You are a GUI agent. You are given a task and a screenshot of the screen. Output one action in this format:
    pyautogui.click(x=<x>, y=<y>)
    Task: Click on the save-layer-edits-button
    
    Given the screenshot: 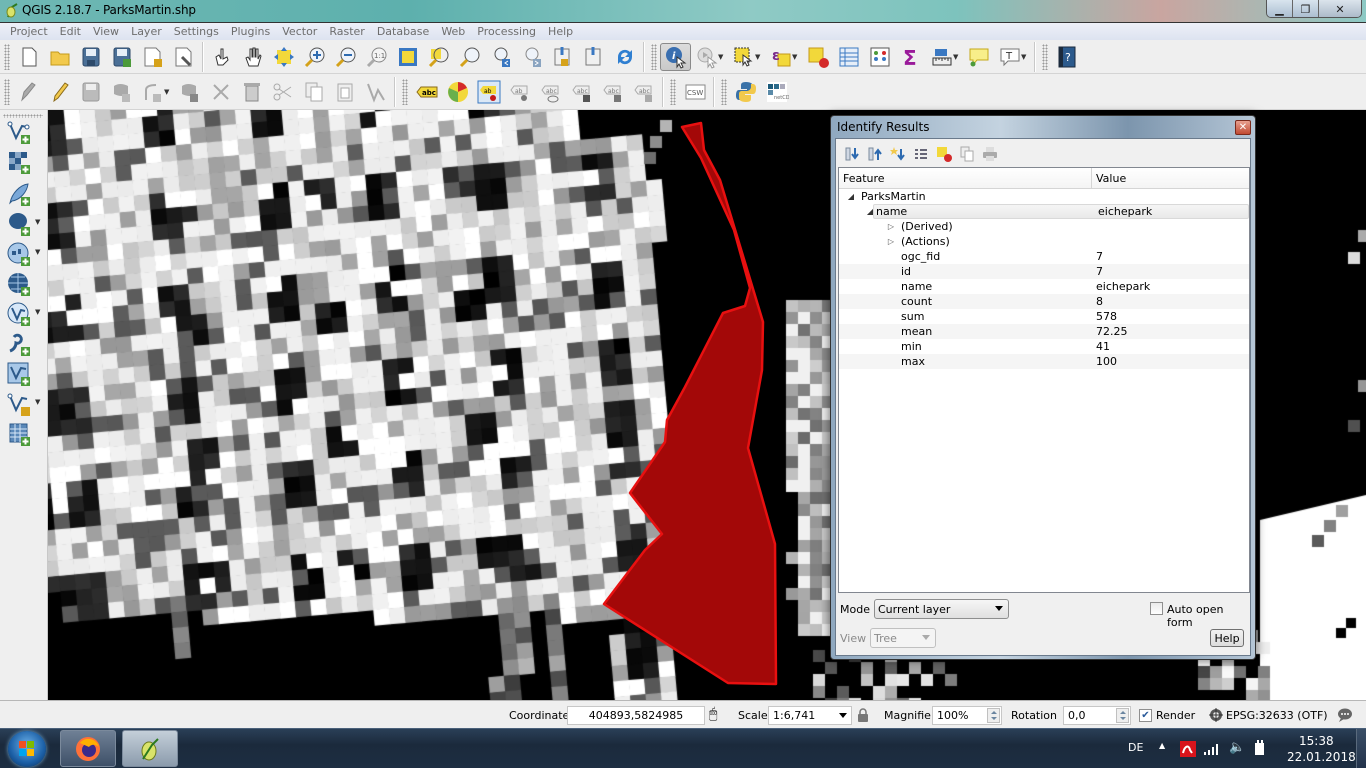 What is the action you would take?
    pyautogui.click(x=90, y=92)
    